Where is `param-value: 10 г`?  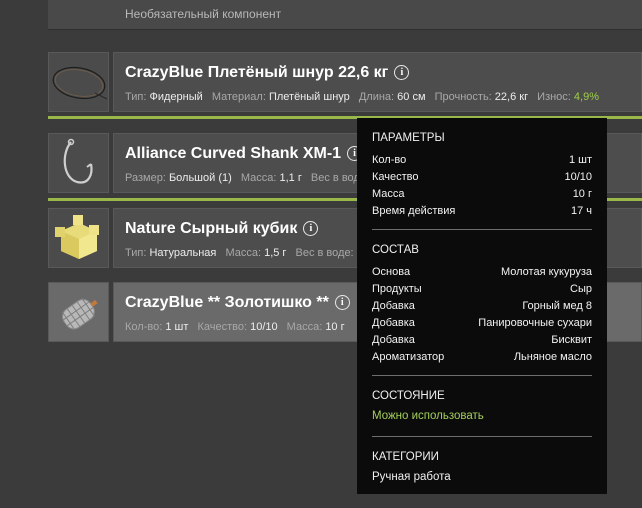
param-value: 10 г is located at coordinates (582, 194).